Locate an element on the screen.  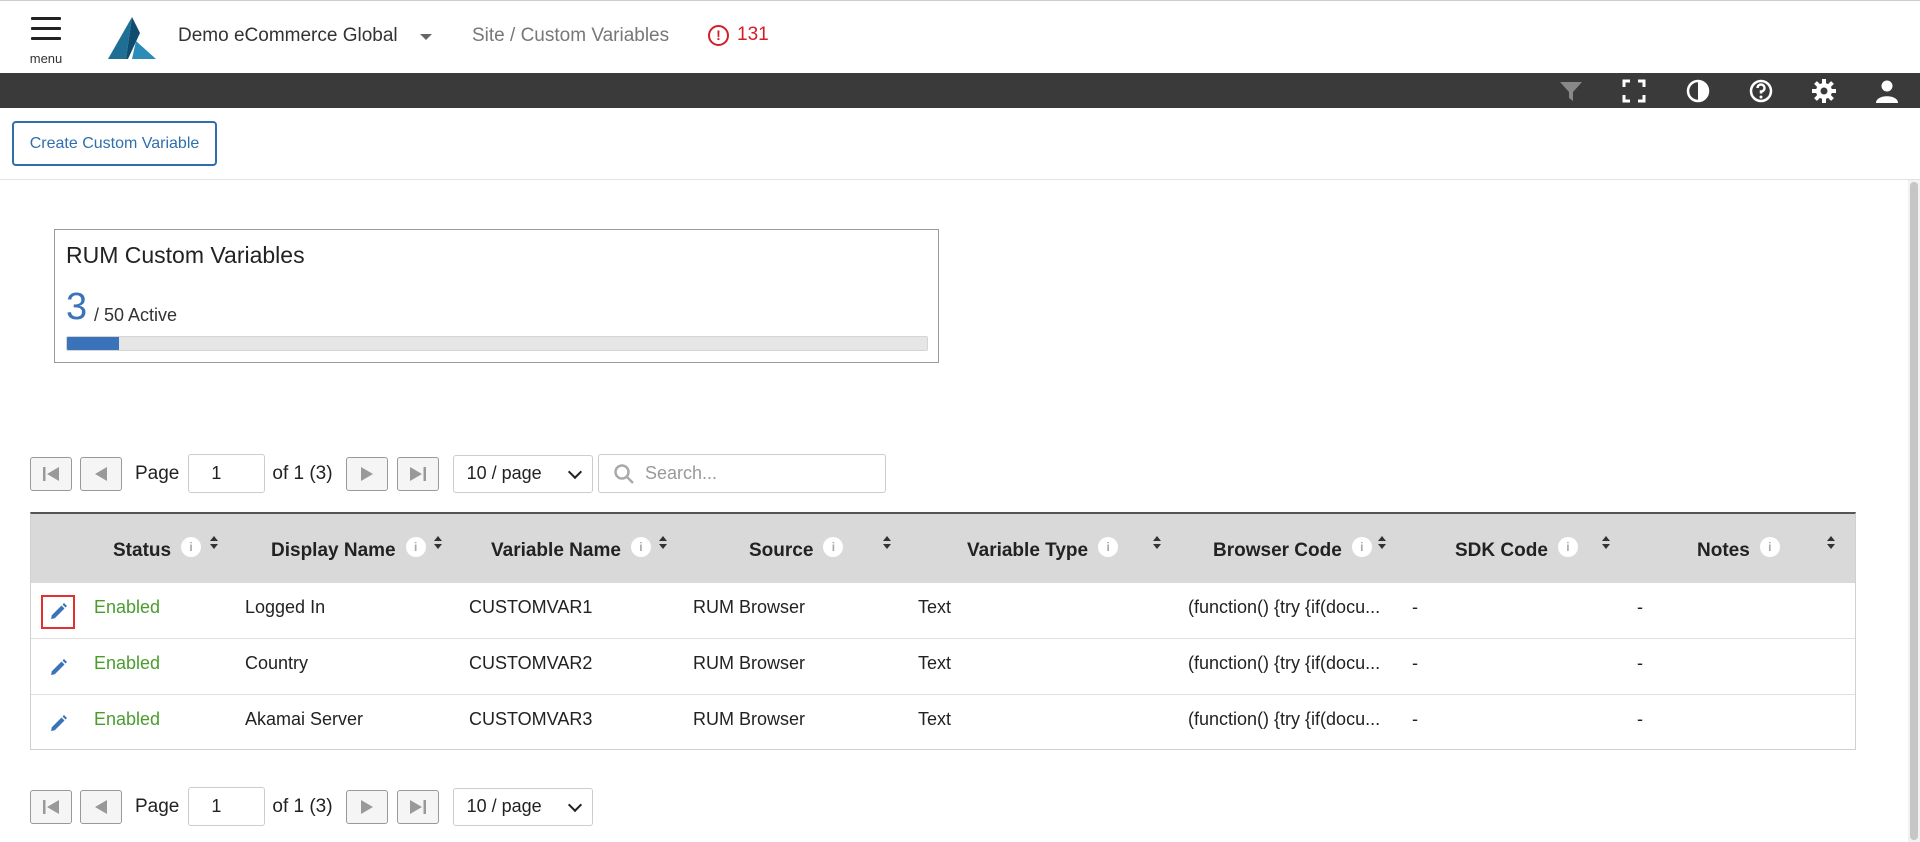
hamburger-icon is located at coordinates (46, 18).